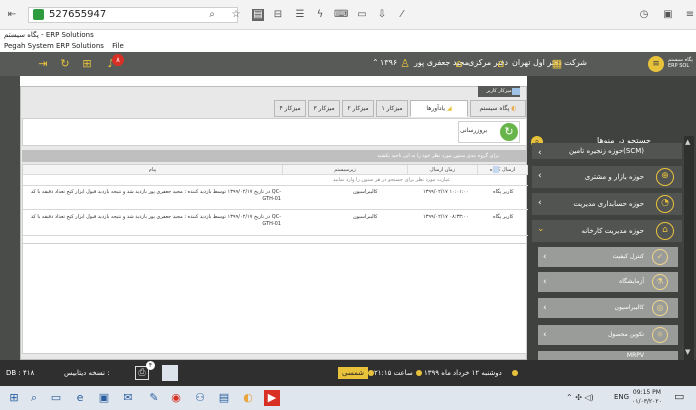 This screenshot has width=696, height=410. Describe the element at coordinates (405, 63) in the screenshot. I see `user-icon: ♙` at that location.